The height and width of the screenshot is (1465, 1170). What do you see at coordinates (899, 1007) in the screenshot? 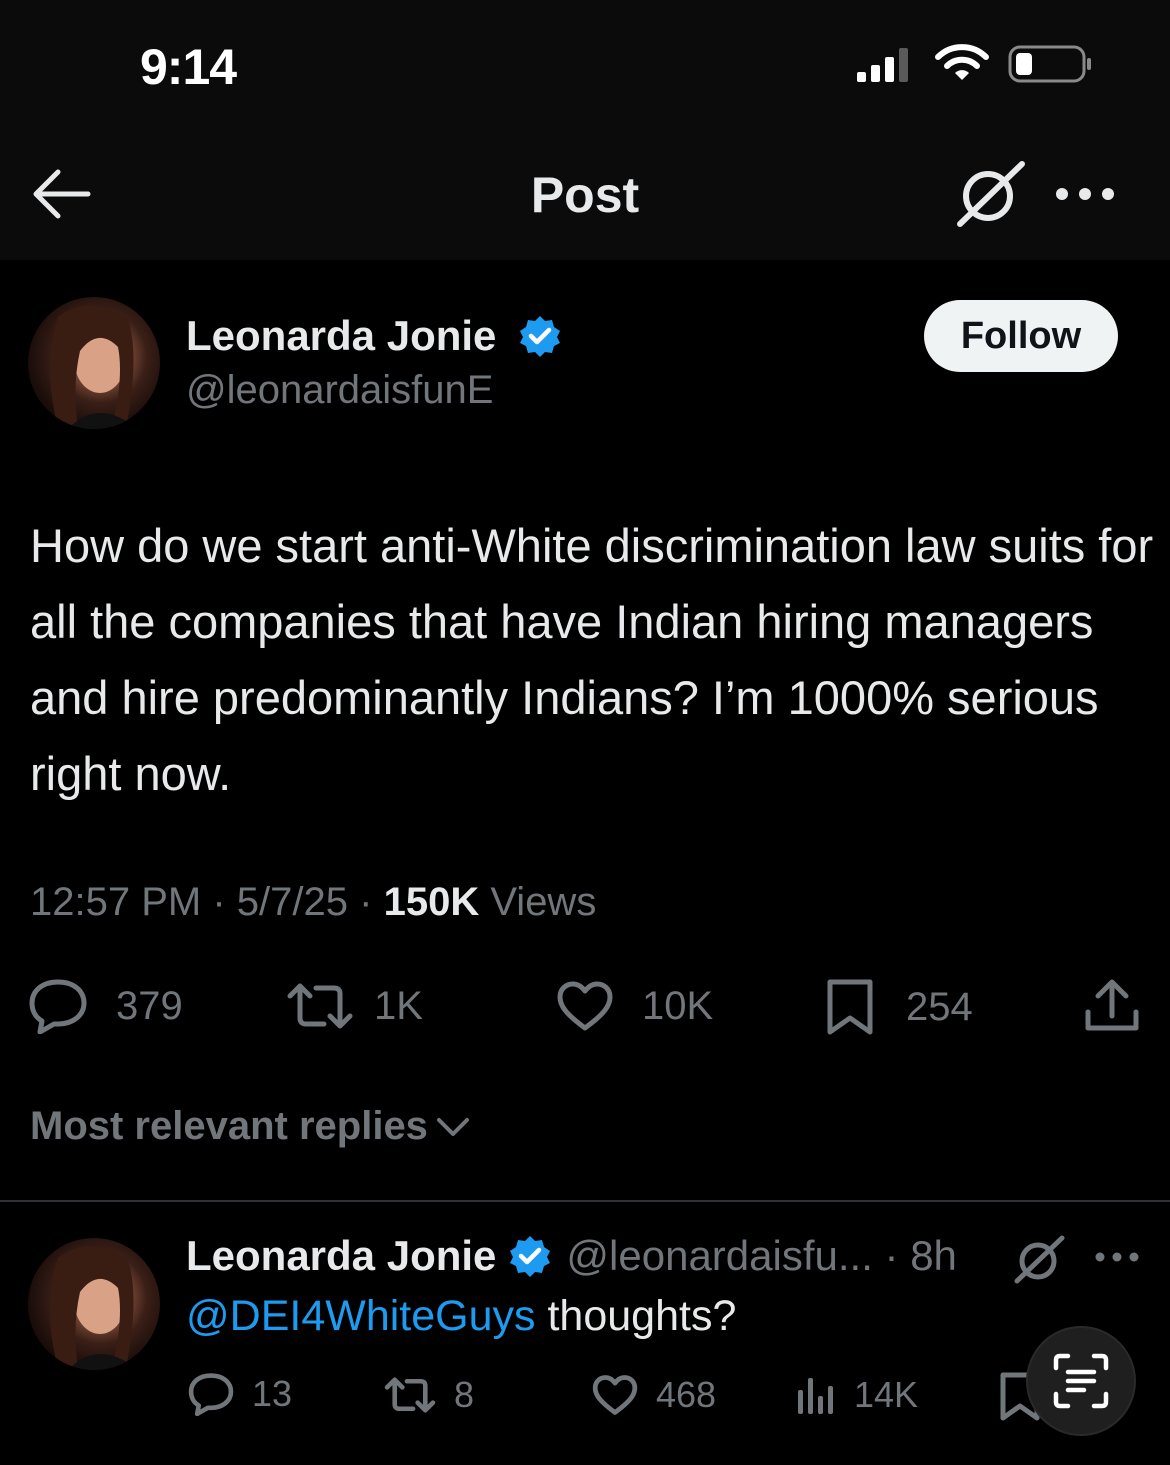
I see `bookmark-button: 254` at bounding box center [899, 1007].